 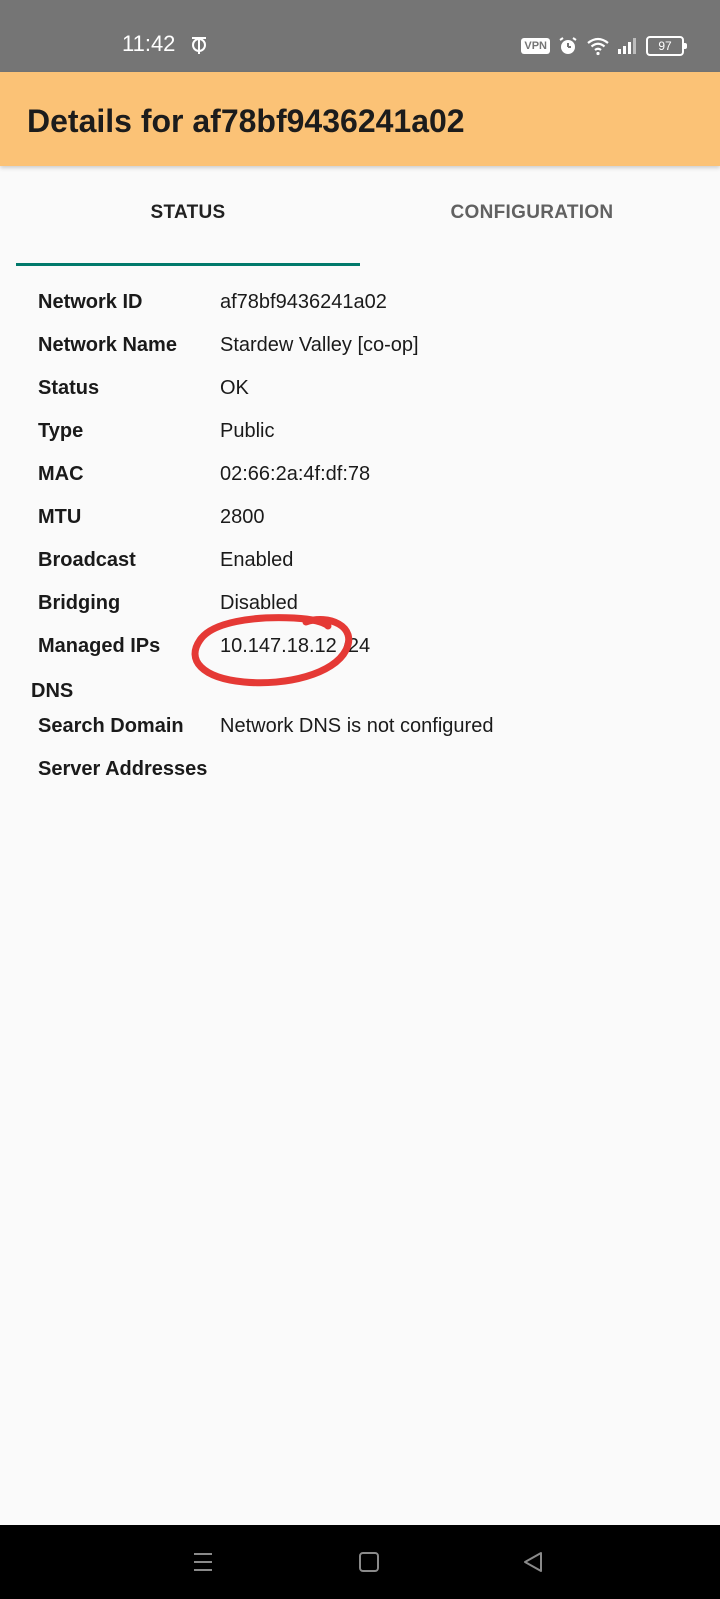 What do you see at coordinates (188, 264) in the screenshot?
I see `tab-selected-indicator` at bounding box center [188, 264].